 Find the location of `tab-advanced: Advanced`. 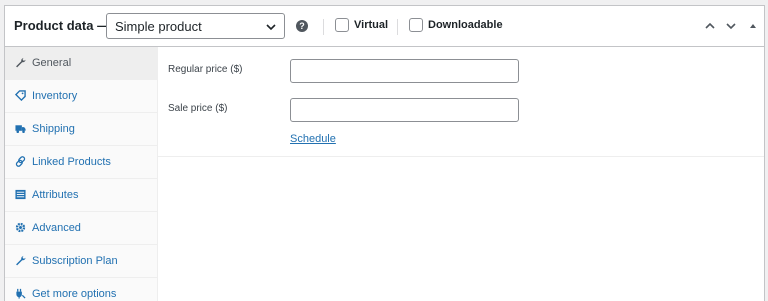

tab-advanced: Advanced is located at coordinates (81, 228).